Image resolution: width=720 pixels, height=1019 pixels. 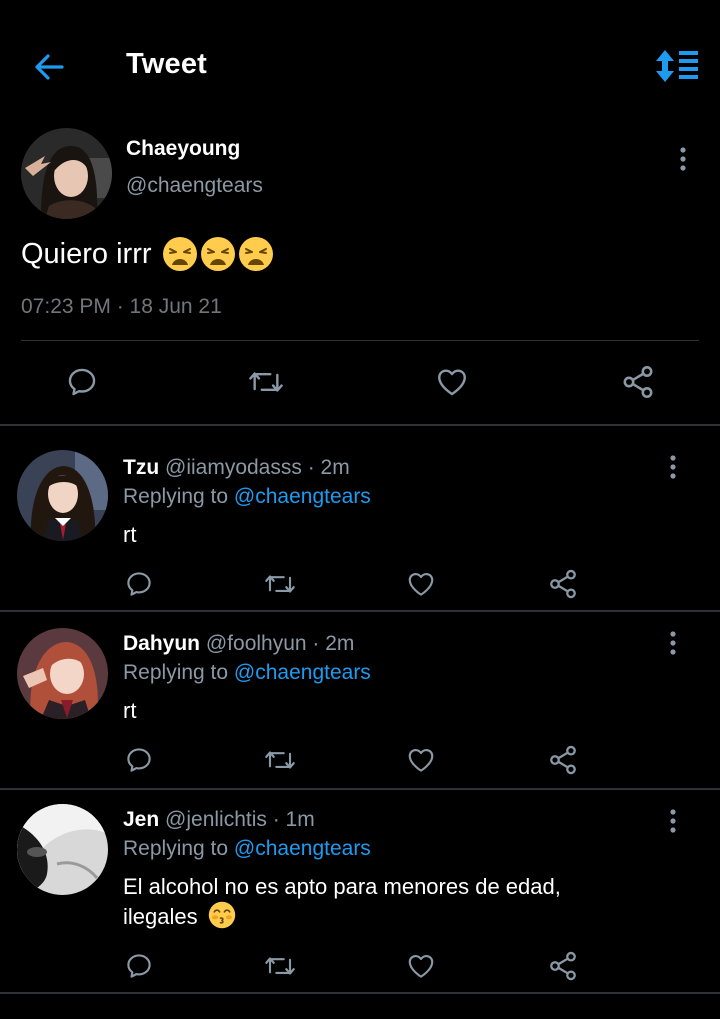 I want to click on tweet-timestamp: 07:23 PM · 18 Jun 21, so click(x=121, y=306).